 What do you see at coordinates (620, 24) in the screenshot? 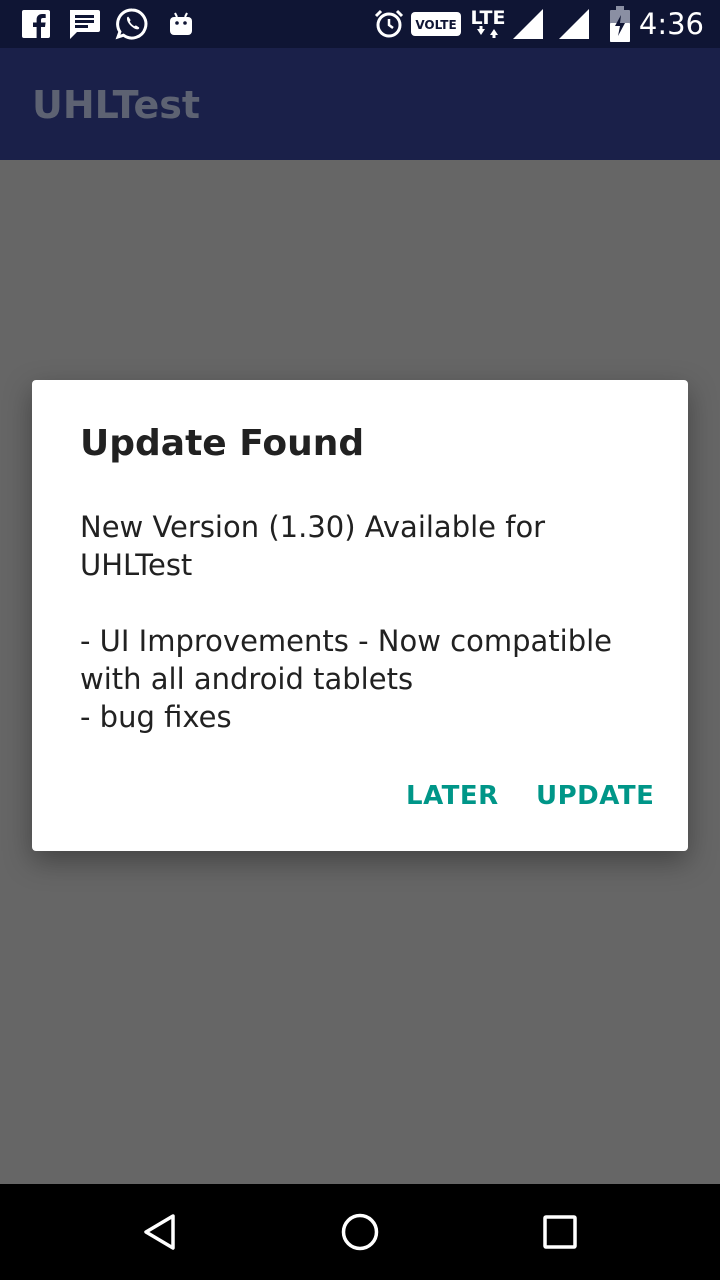
I see `battery-icon` at bounding box center [620, 24].